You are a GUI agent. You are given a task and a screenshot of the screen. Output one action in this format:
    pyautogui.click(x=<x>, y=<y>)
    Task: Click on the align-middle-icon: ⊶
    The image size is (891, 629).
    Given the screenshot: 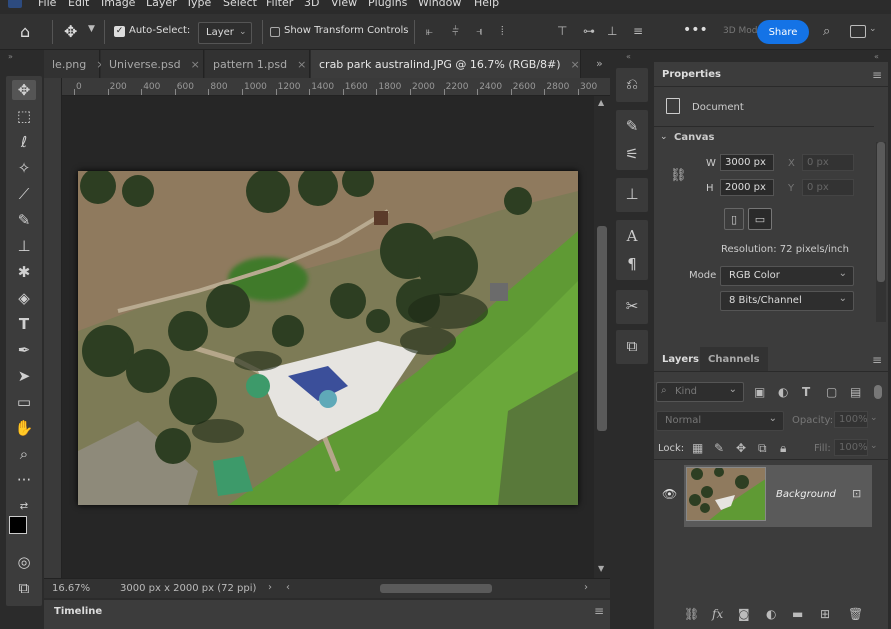 What is the action you would take?
    pyautogui.click(x=589, y=31)
    